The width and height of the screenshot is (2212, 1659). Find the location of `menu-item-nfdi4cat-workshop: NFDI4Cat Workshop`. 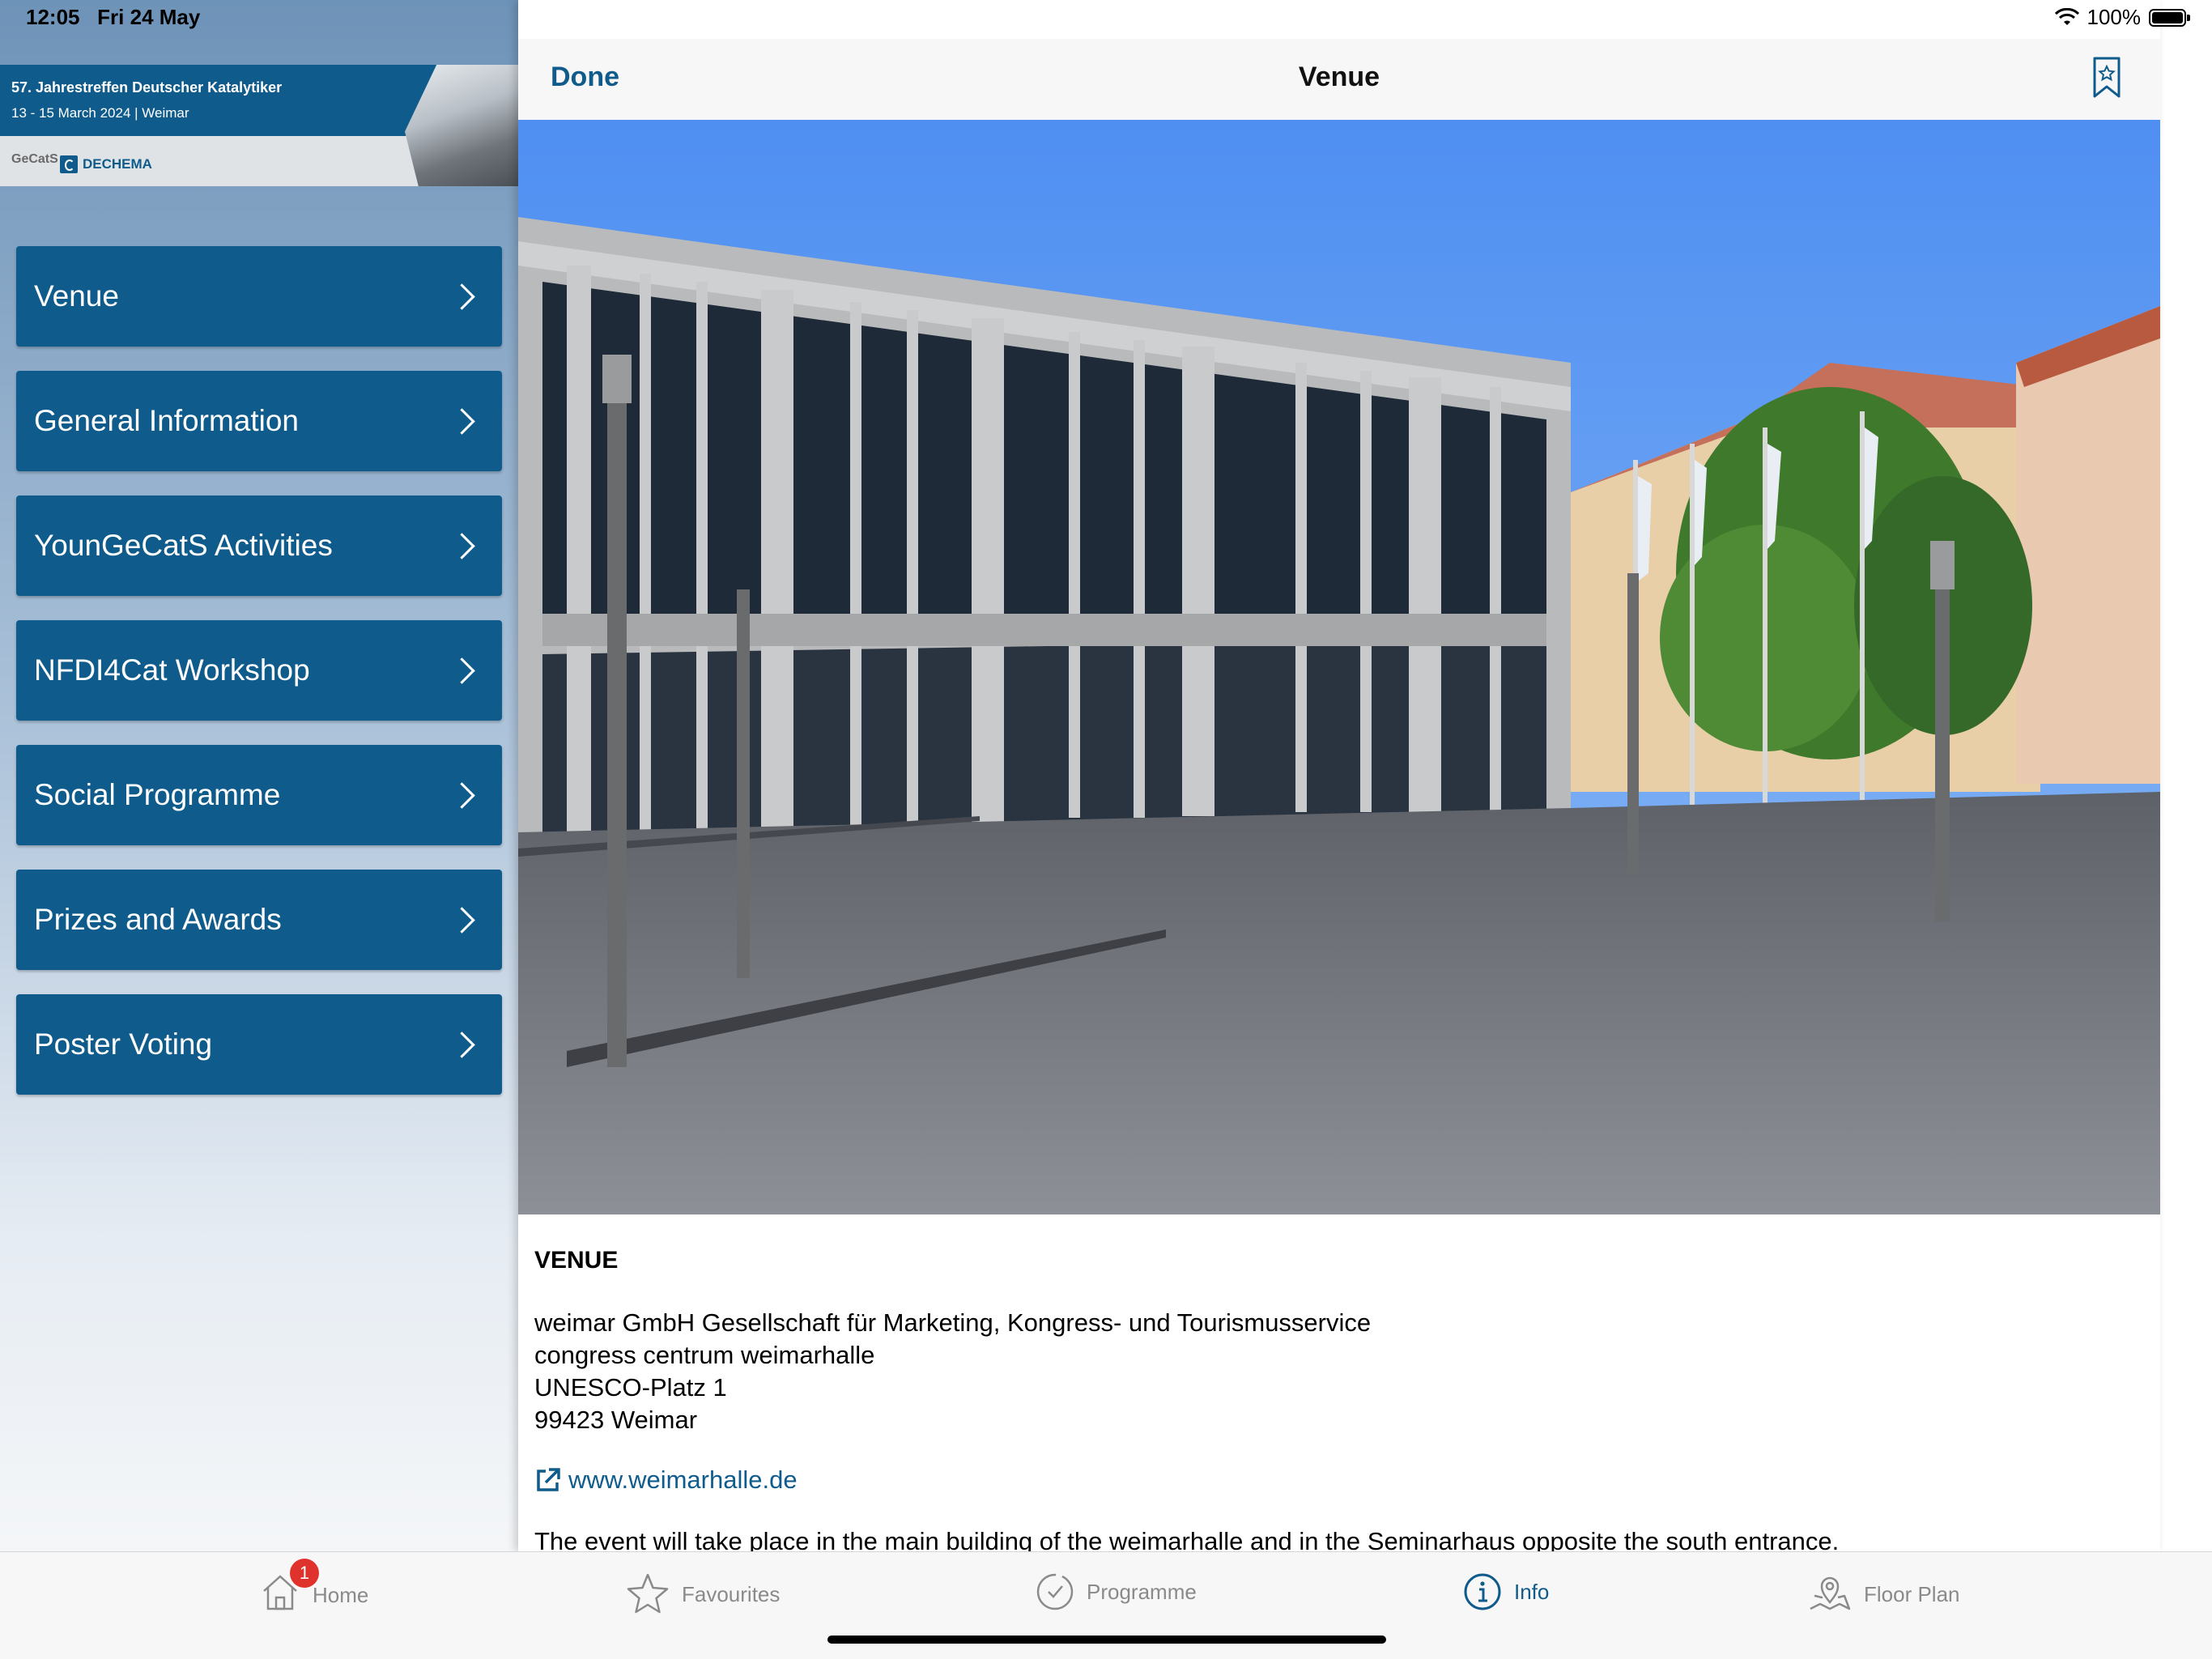

menu-item-nfdi4cat-workshop: NFDI4Cat Workshop is located at coordinates (259, 670).